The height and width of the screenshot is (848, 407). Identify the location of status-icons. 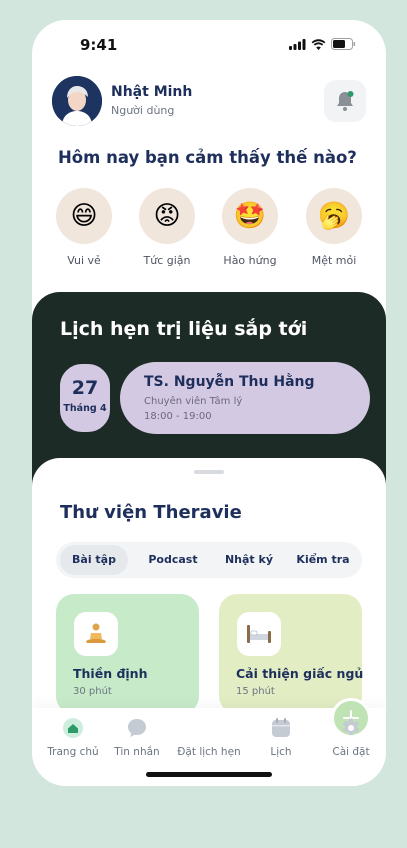
(322, 44).